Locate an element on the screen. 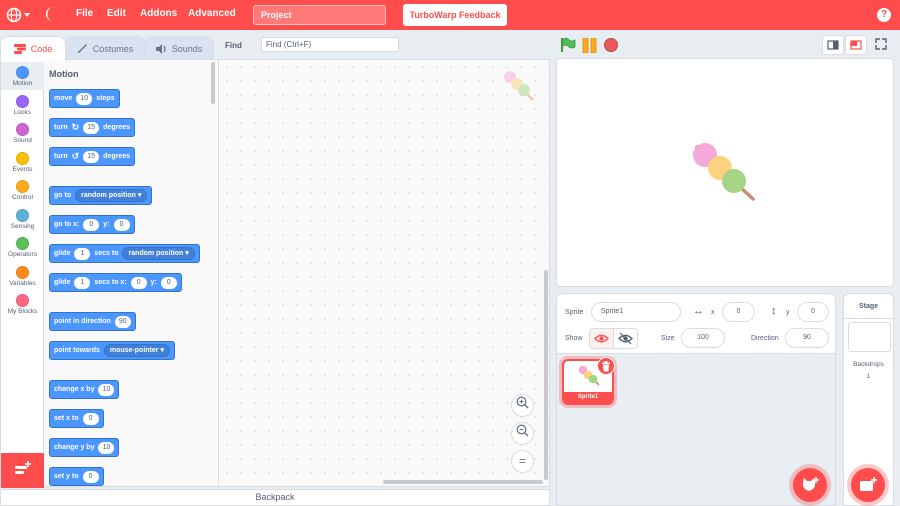 The image size is (900, 506). workspace-horizontal-scrollbar is located at coordinates (463, 482).